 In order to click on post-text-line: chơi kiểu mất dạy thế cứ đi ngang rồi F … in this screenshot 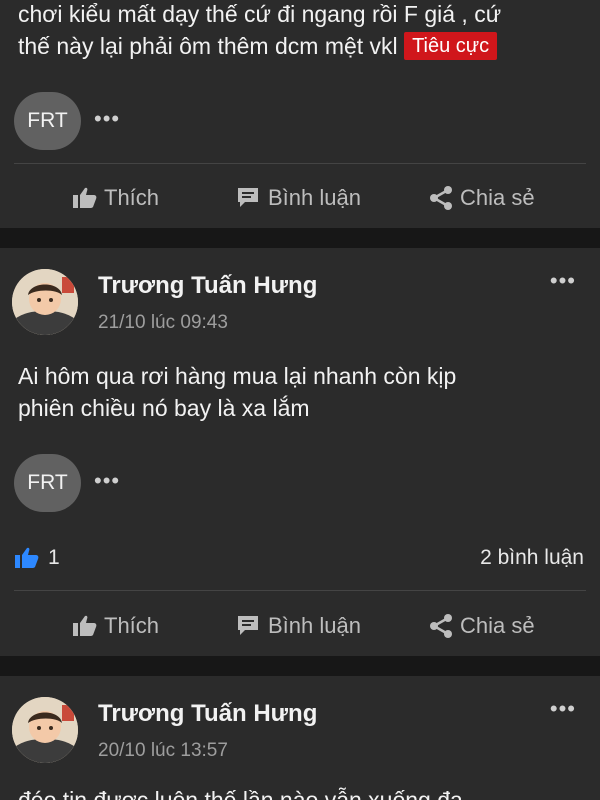, I will do `click(260, 14)`.